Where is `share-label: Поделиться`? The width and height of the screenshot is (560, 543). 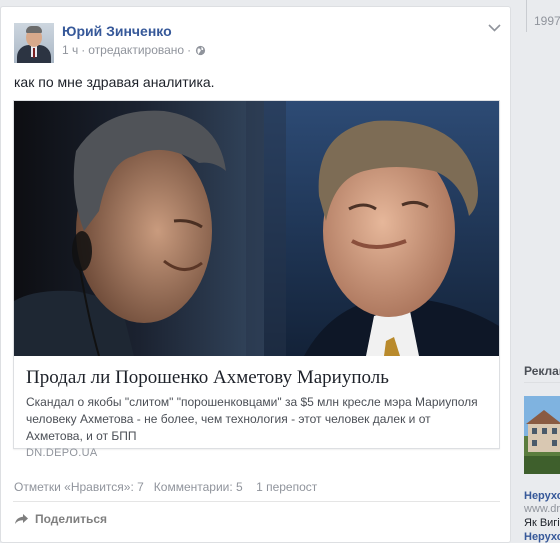
share-label: Поделиться is located at coordinates (71, 519).